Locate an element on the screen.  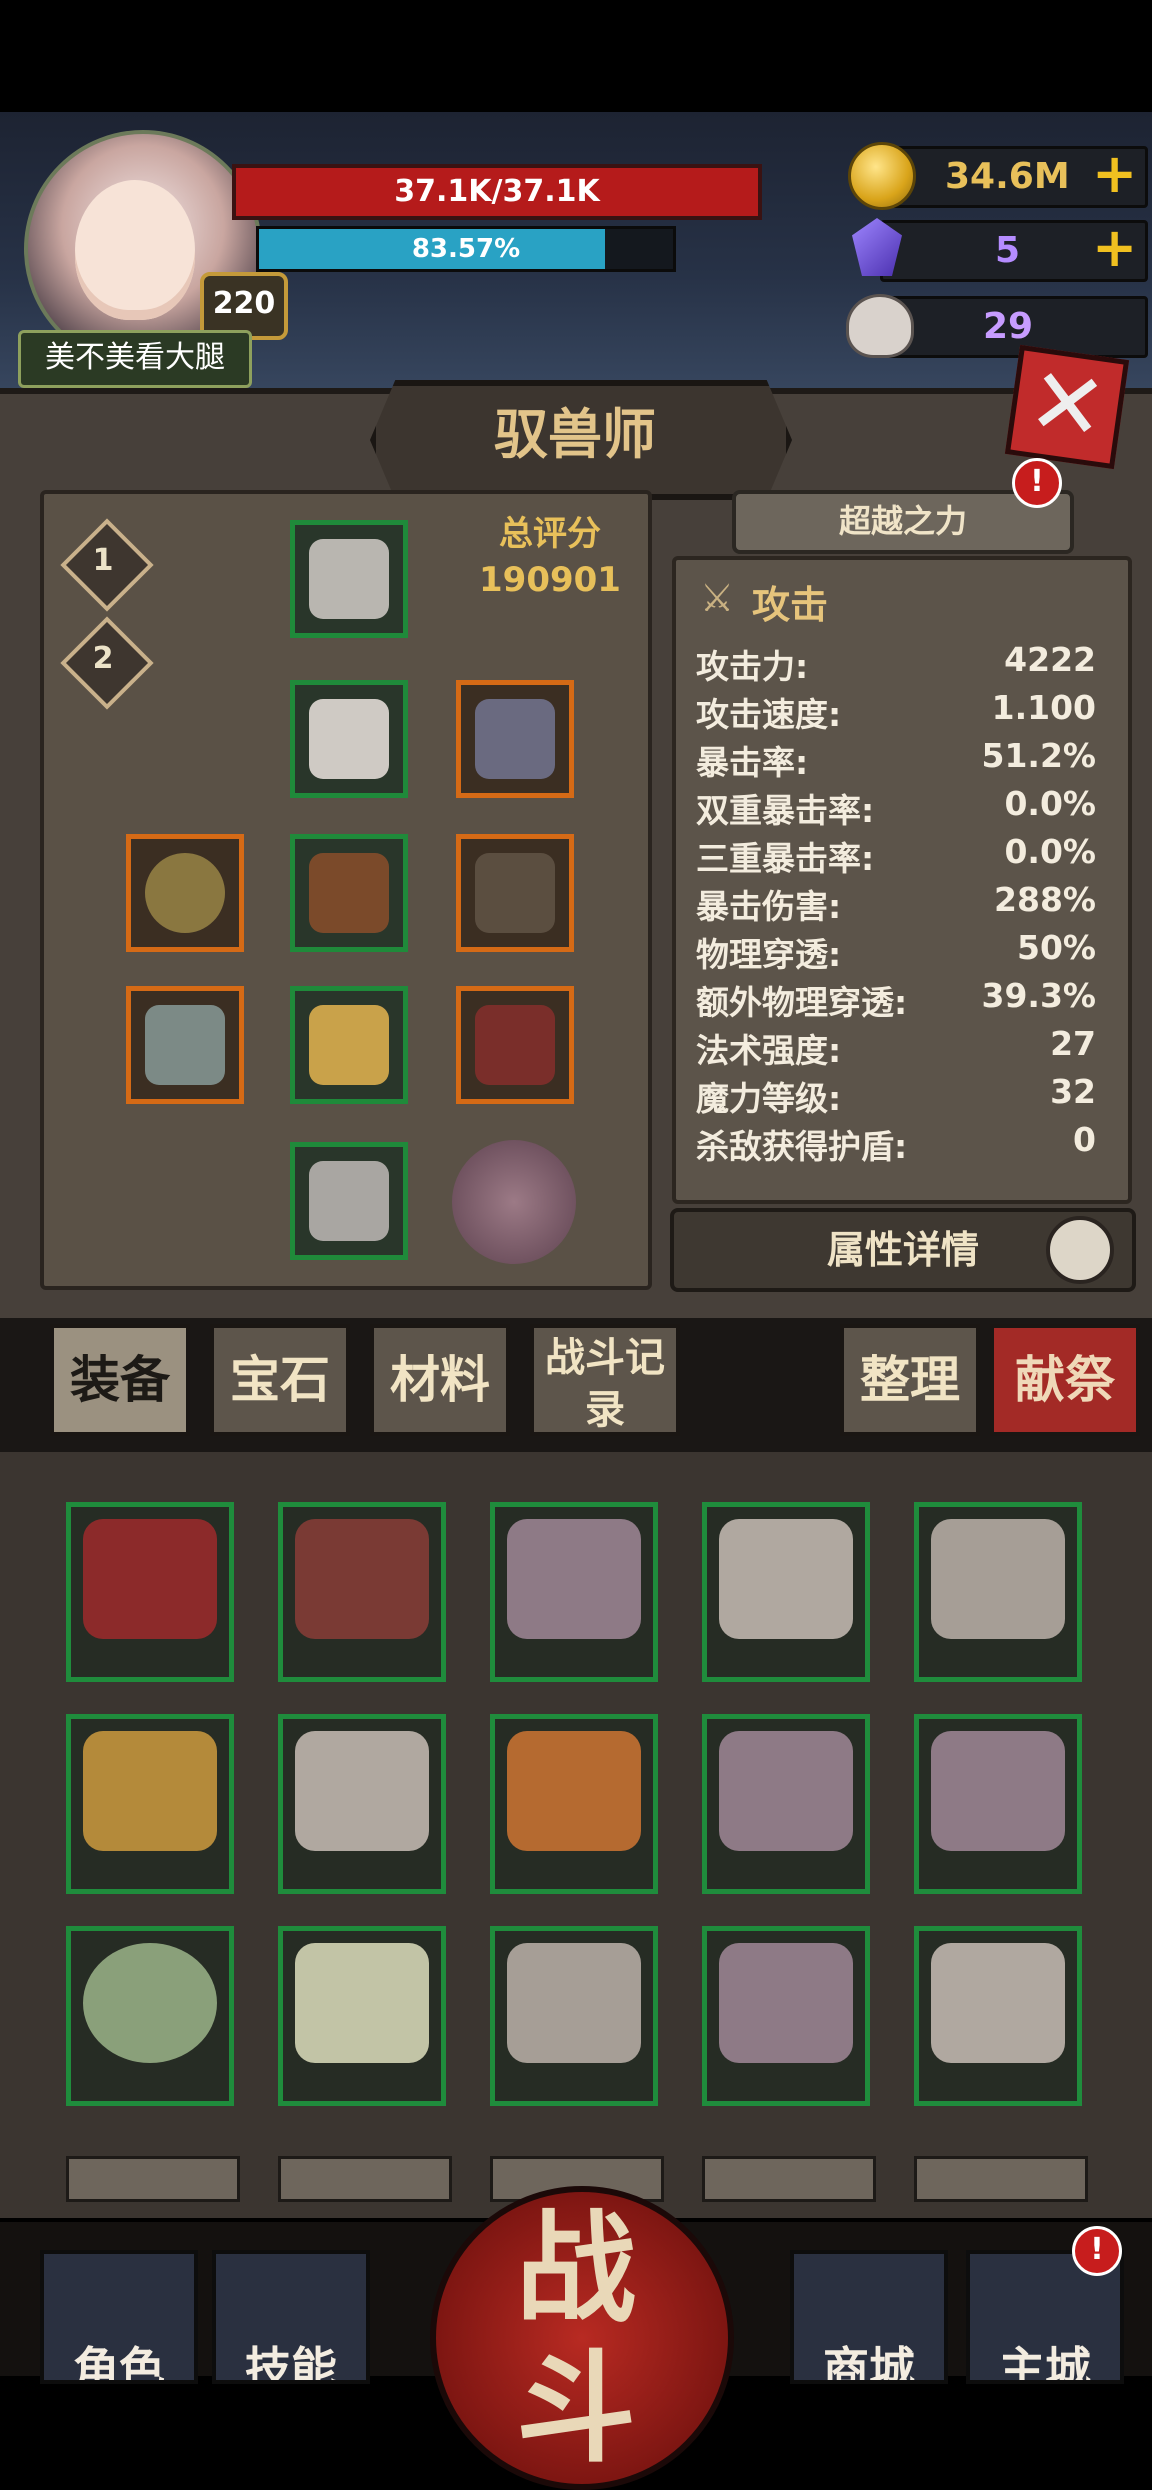
hp-bar: 37.1K/37.1K is located at coordinates (497, 192).